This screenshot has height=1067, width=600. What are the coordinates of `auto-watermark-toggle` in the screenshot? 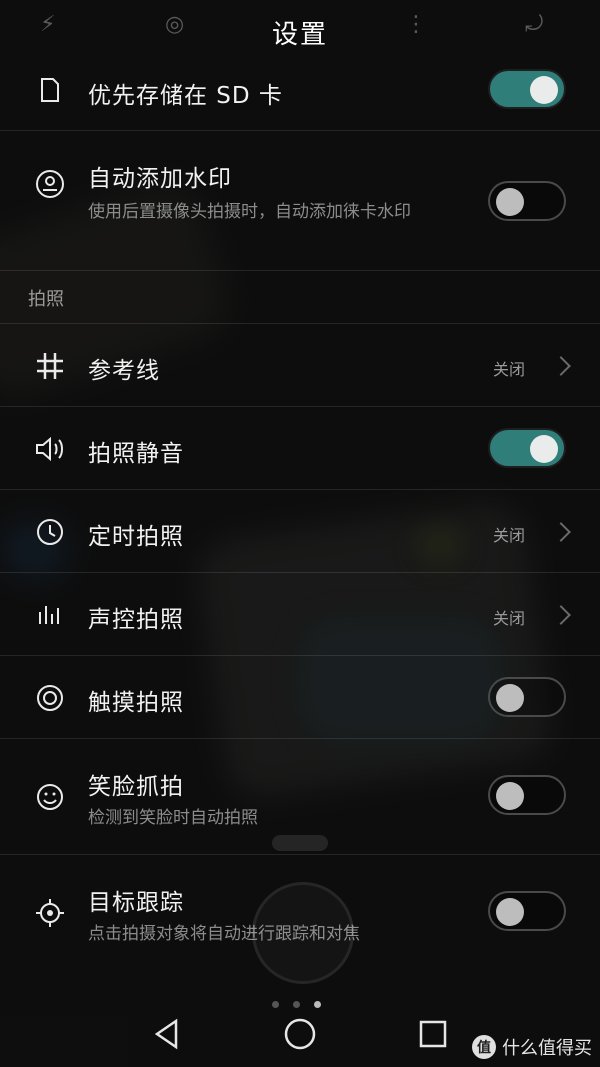 It's located at (527, 201).